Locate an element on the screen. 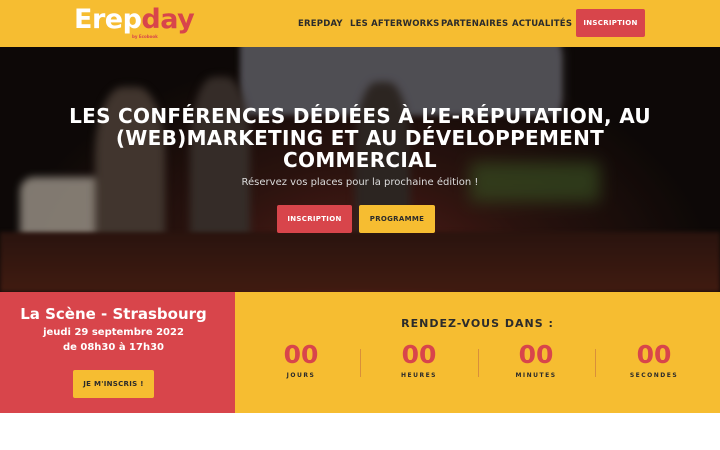 This screenshot has width=720, height=450. countdown-minutes-value: 00 is located at coordinates (536, 354).